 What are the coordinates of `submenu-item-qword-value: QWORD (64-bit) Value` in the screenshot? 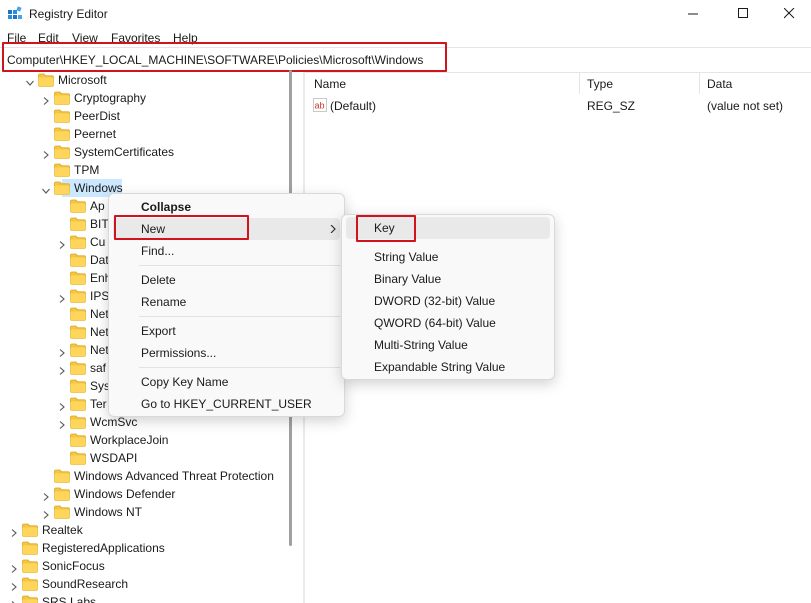 It's located at (448, 323).